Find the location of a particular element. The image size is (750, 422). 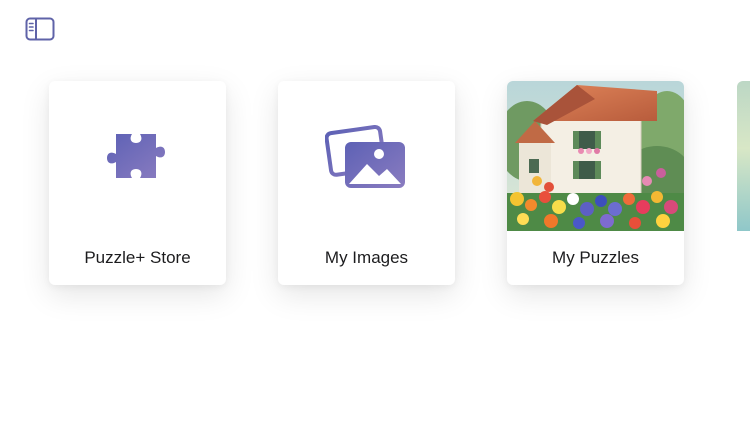

photos-icon is located at coordinates (364, 156).